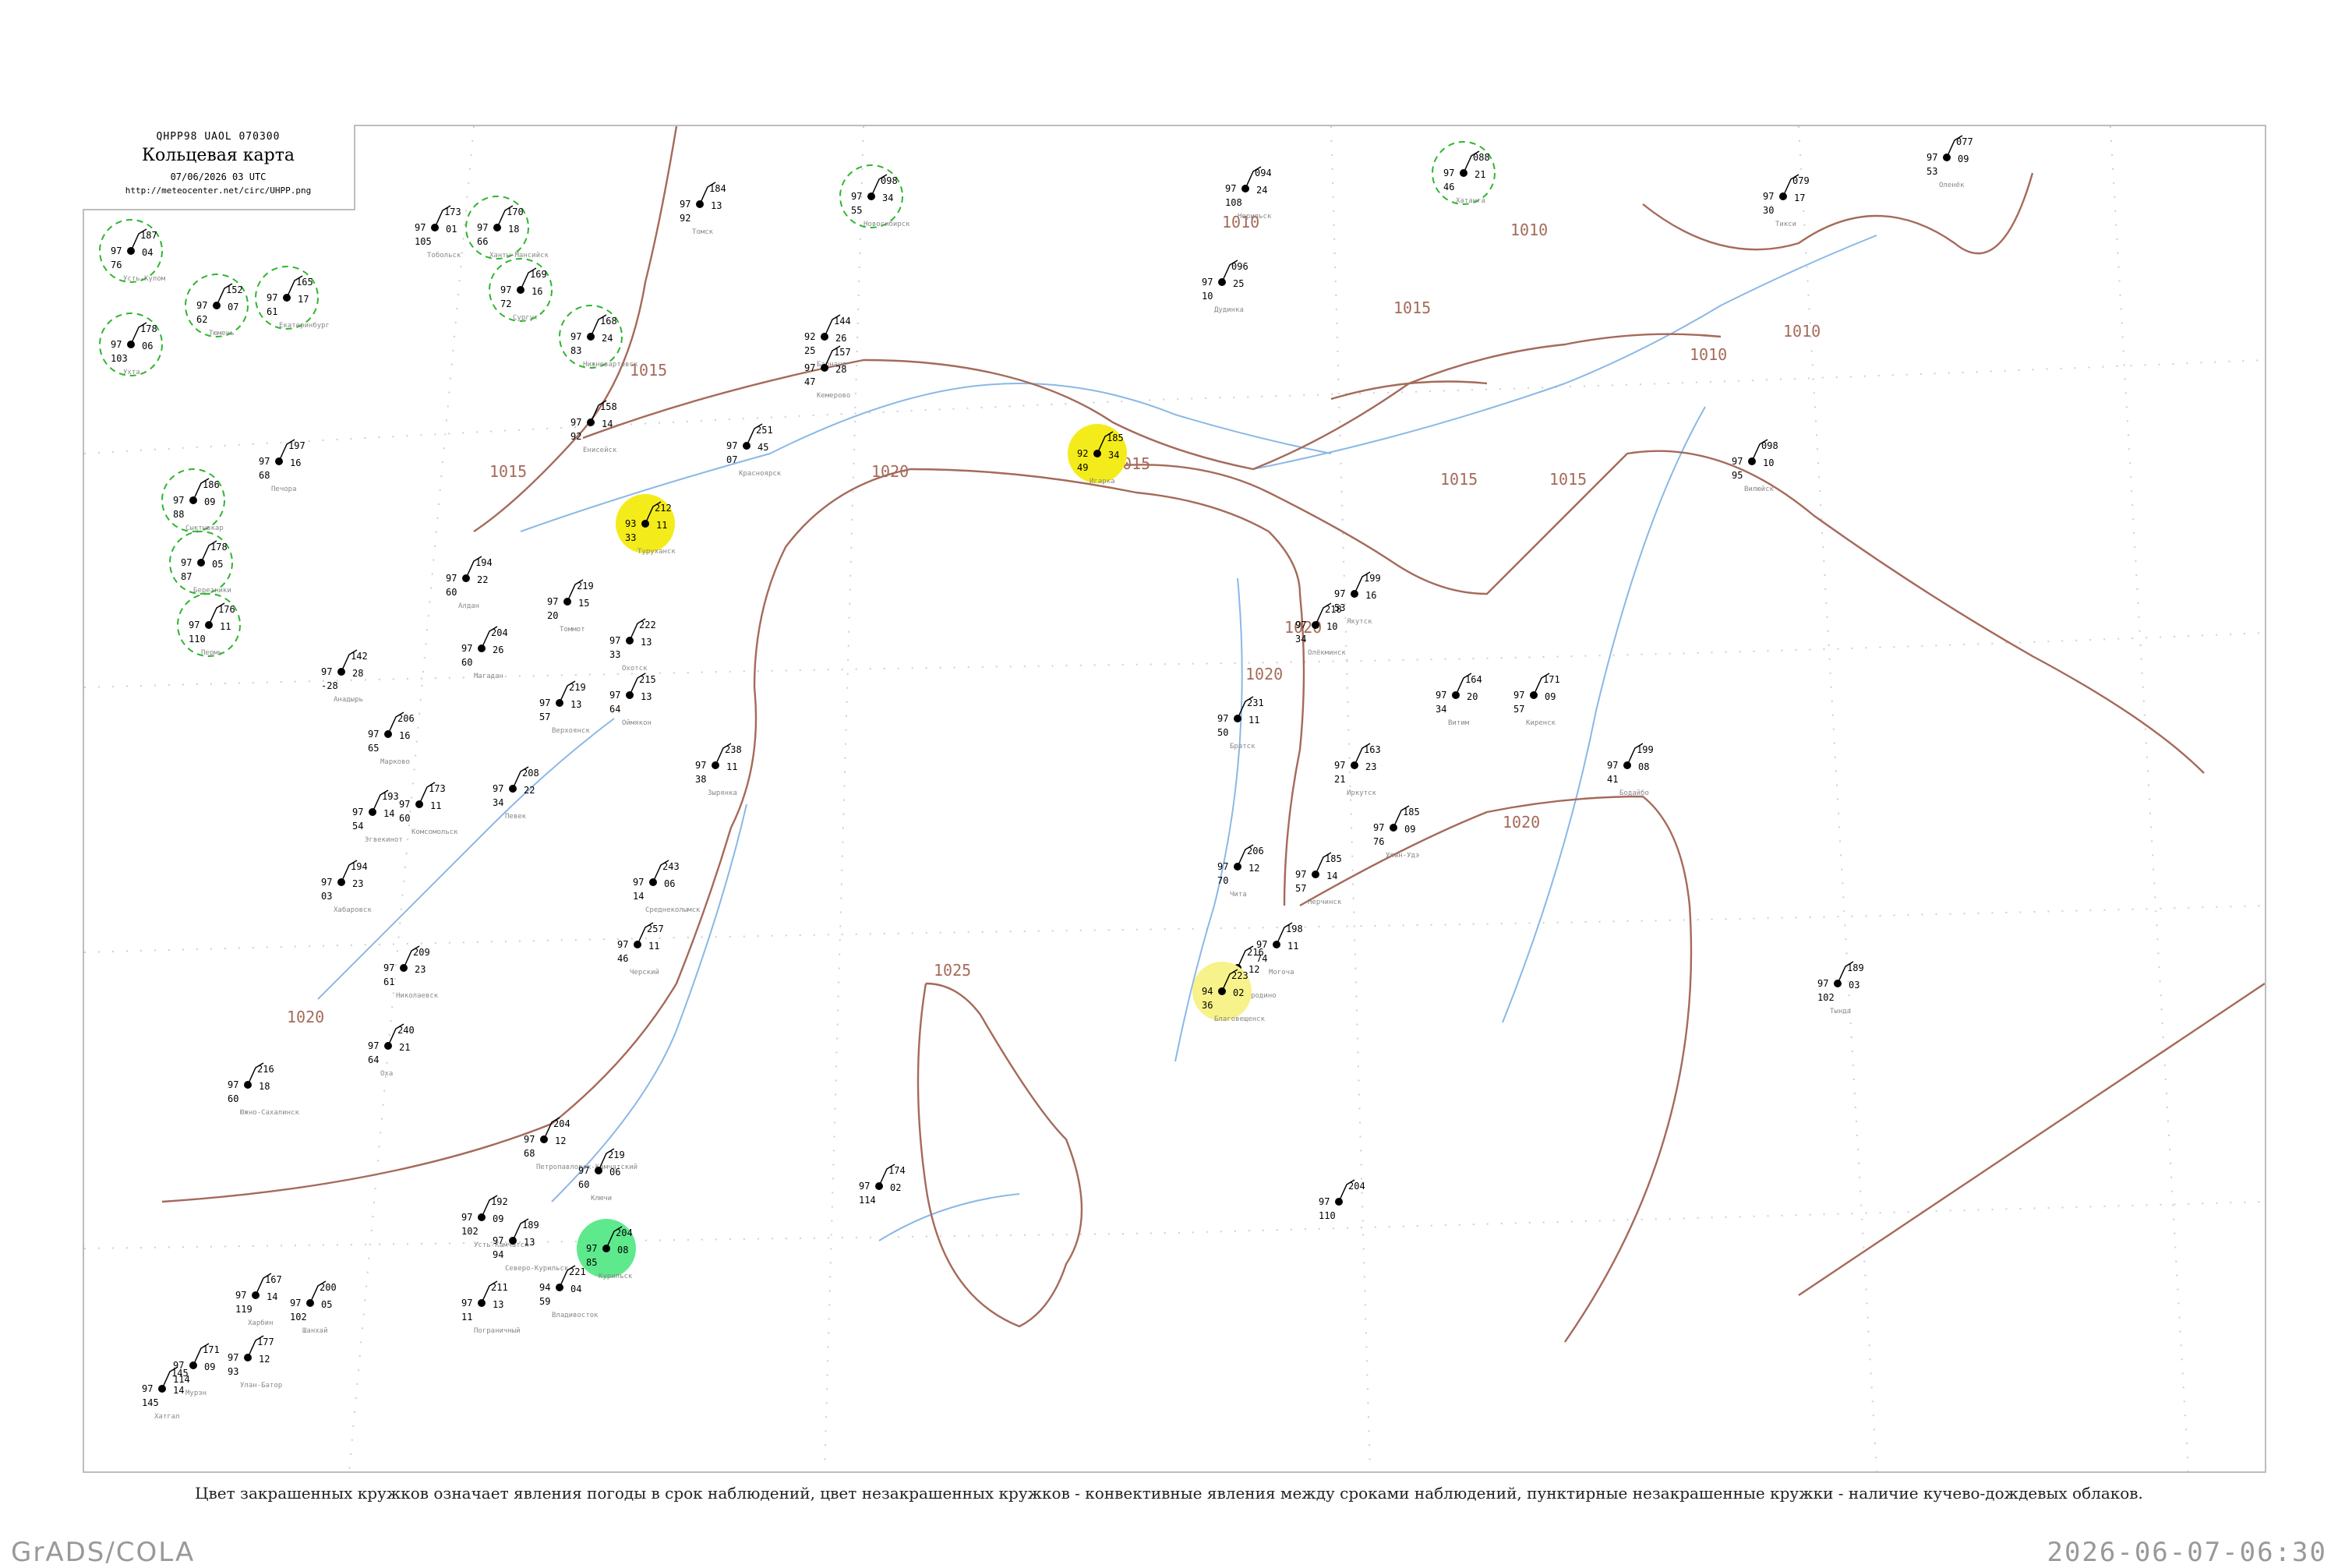 The image size is (2338, 1568). I want to click on station-plot: 098 97 34 55Новосибирск, so click(875, 196).